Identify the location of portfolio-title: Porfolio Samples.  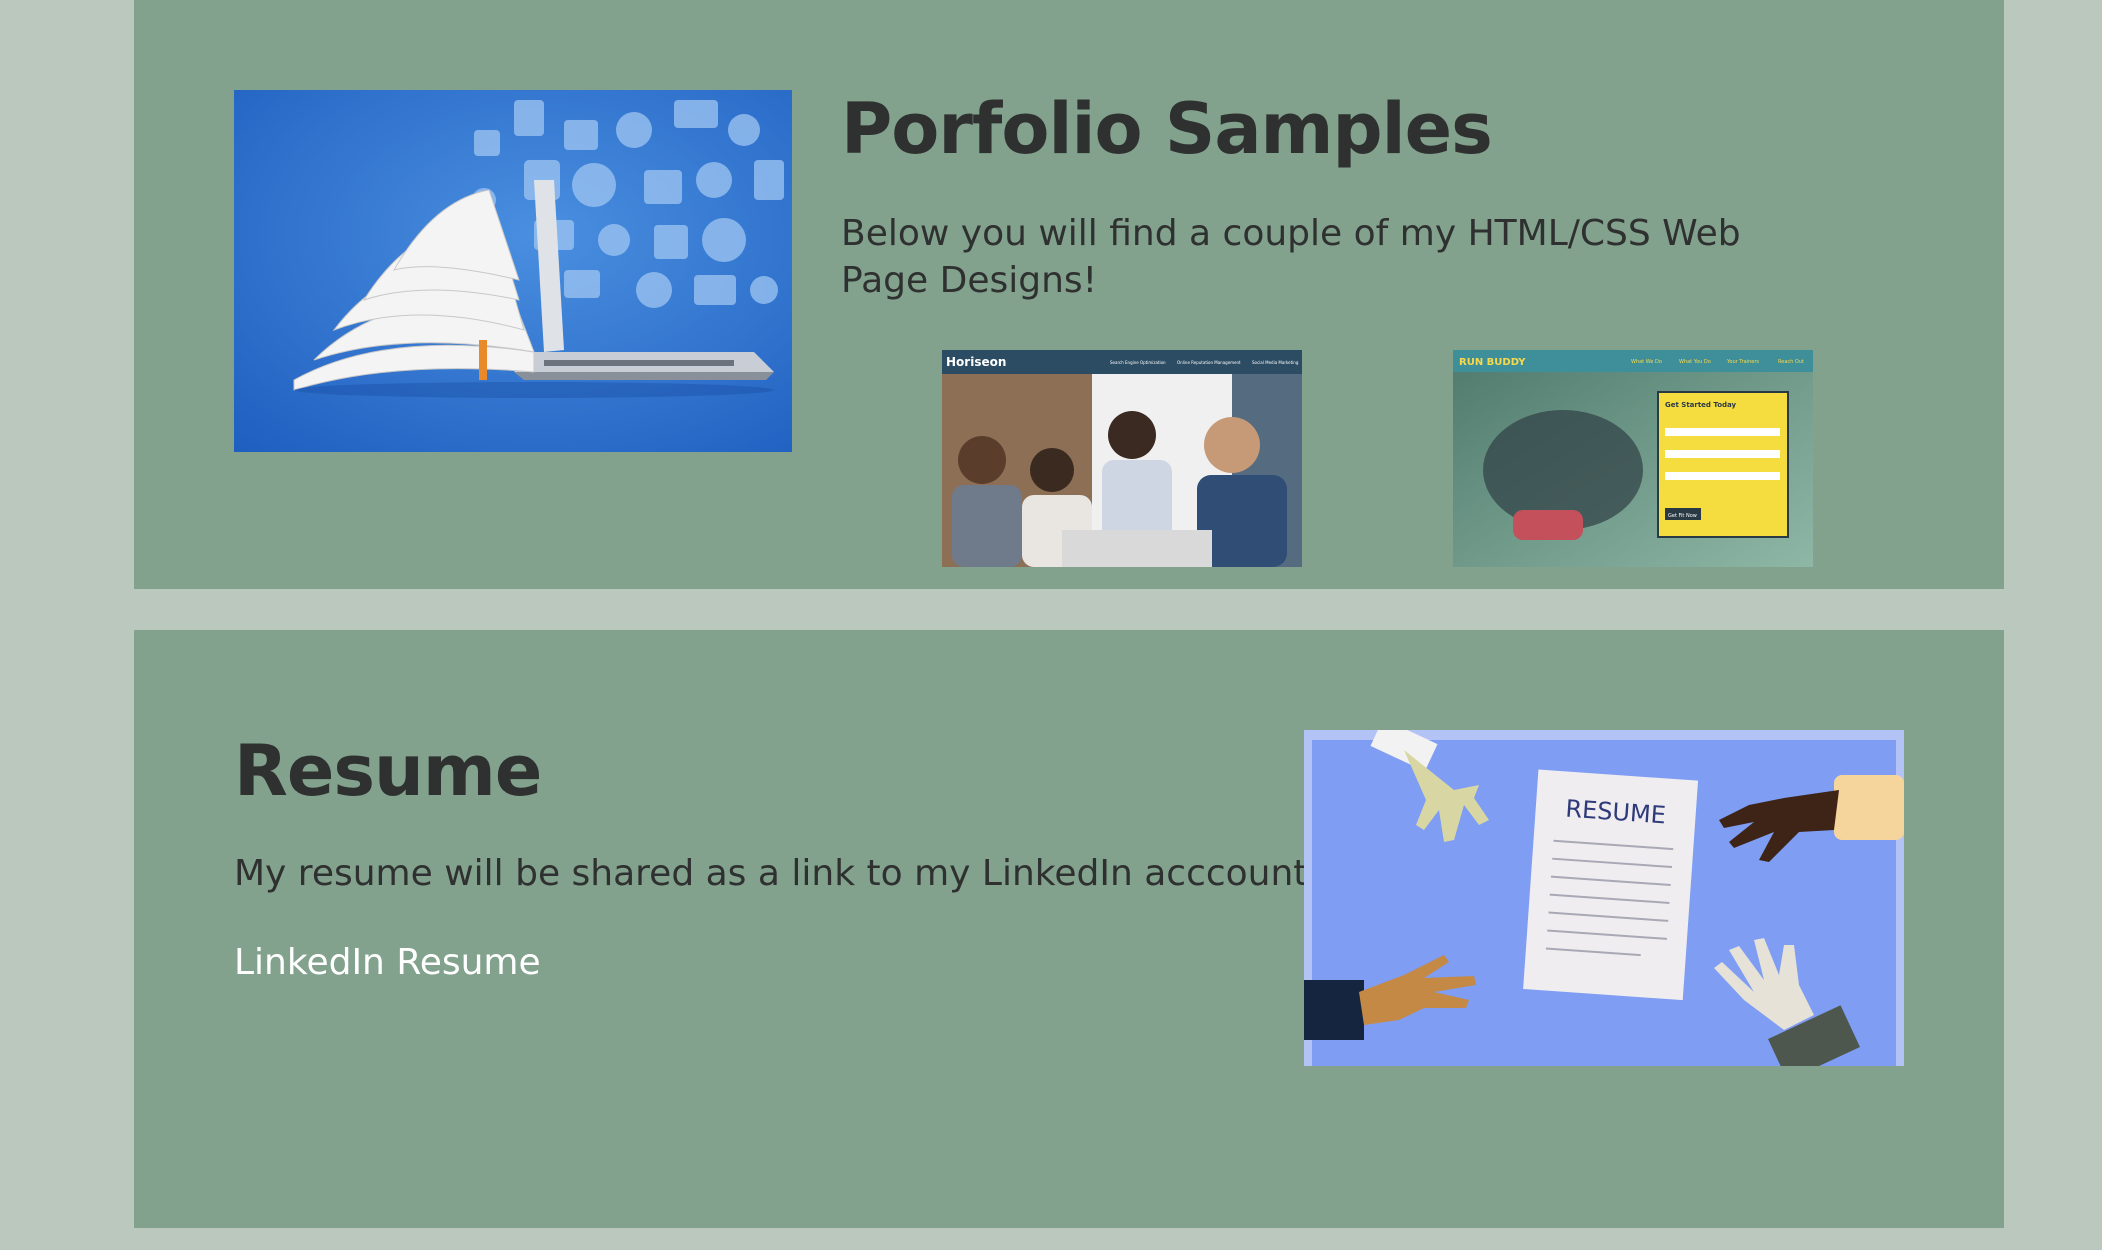
(1167, 129).